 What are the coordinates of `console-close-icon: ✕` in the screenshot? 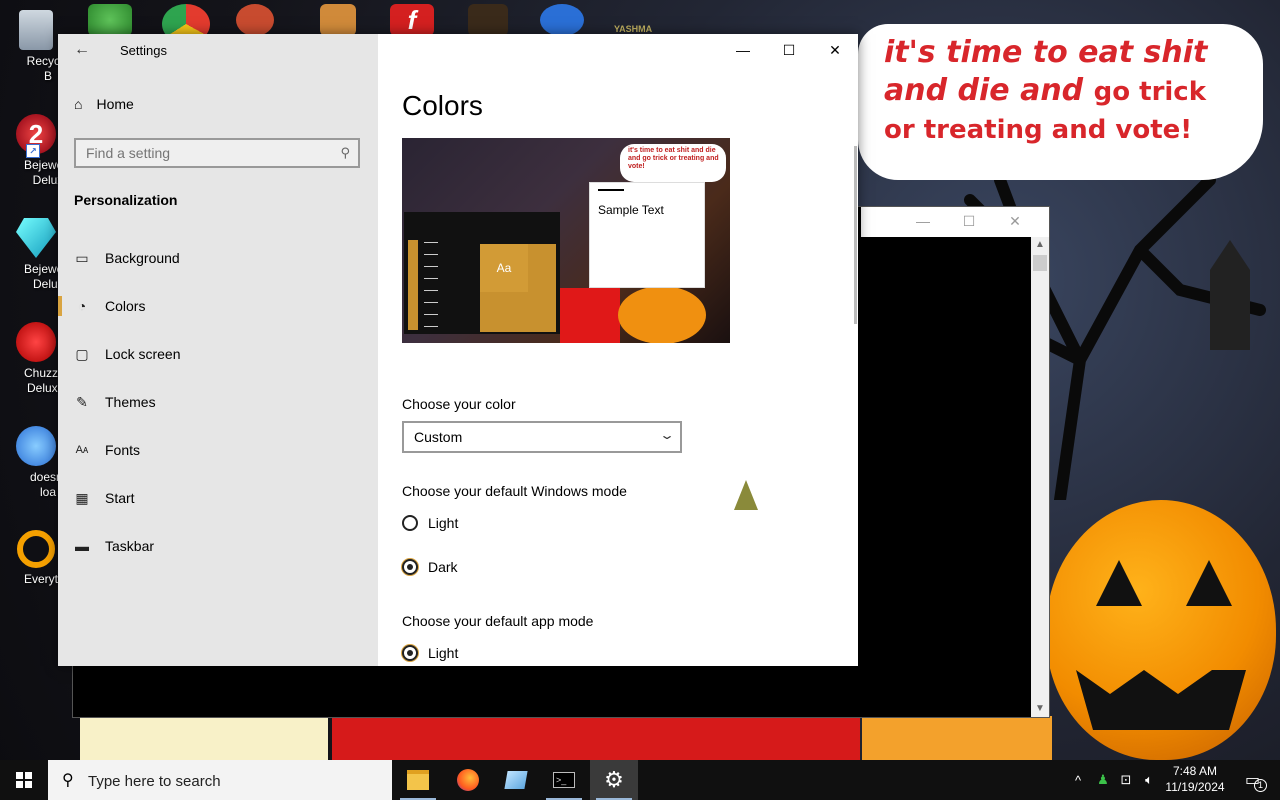 It's located at (1015, 222).